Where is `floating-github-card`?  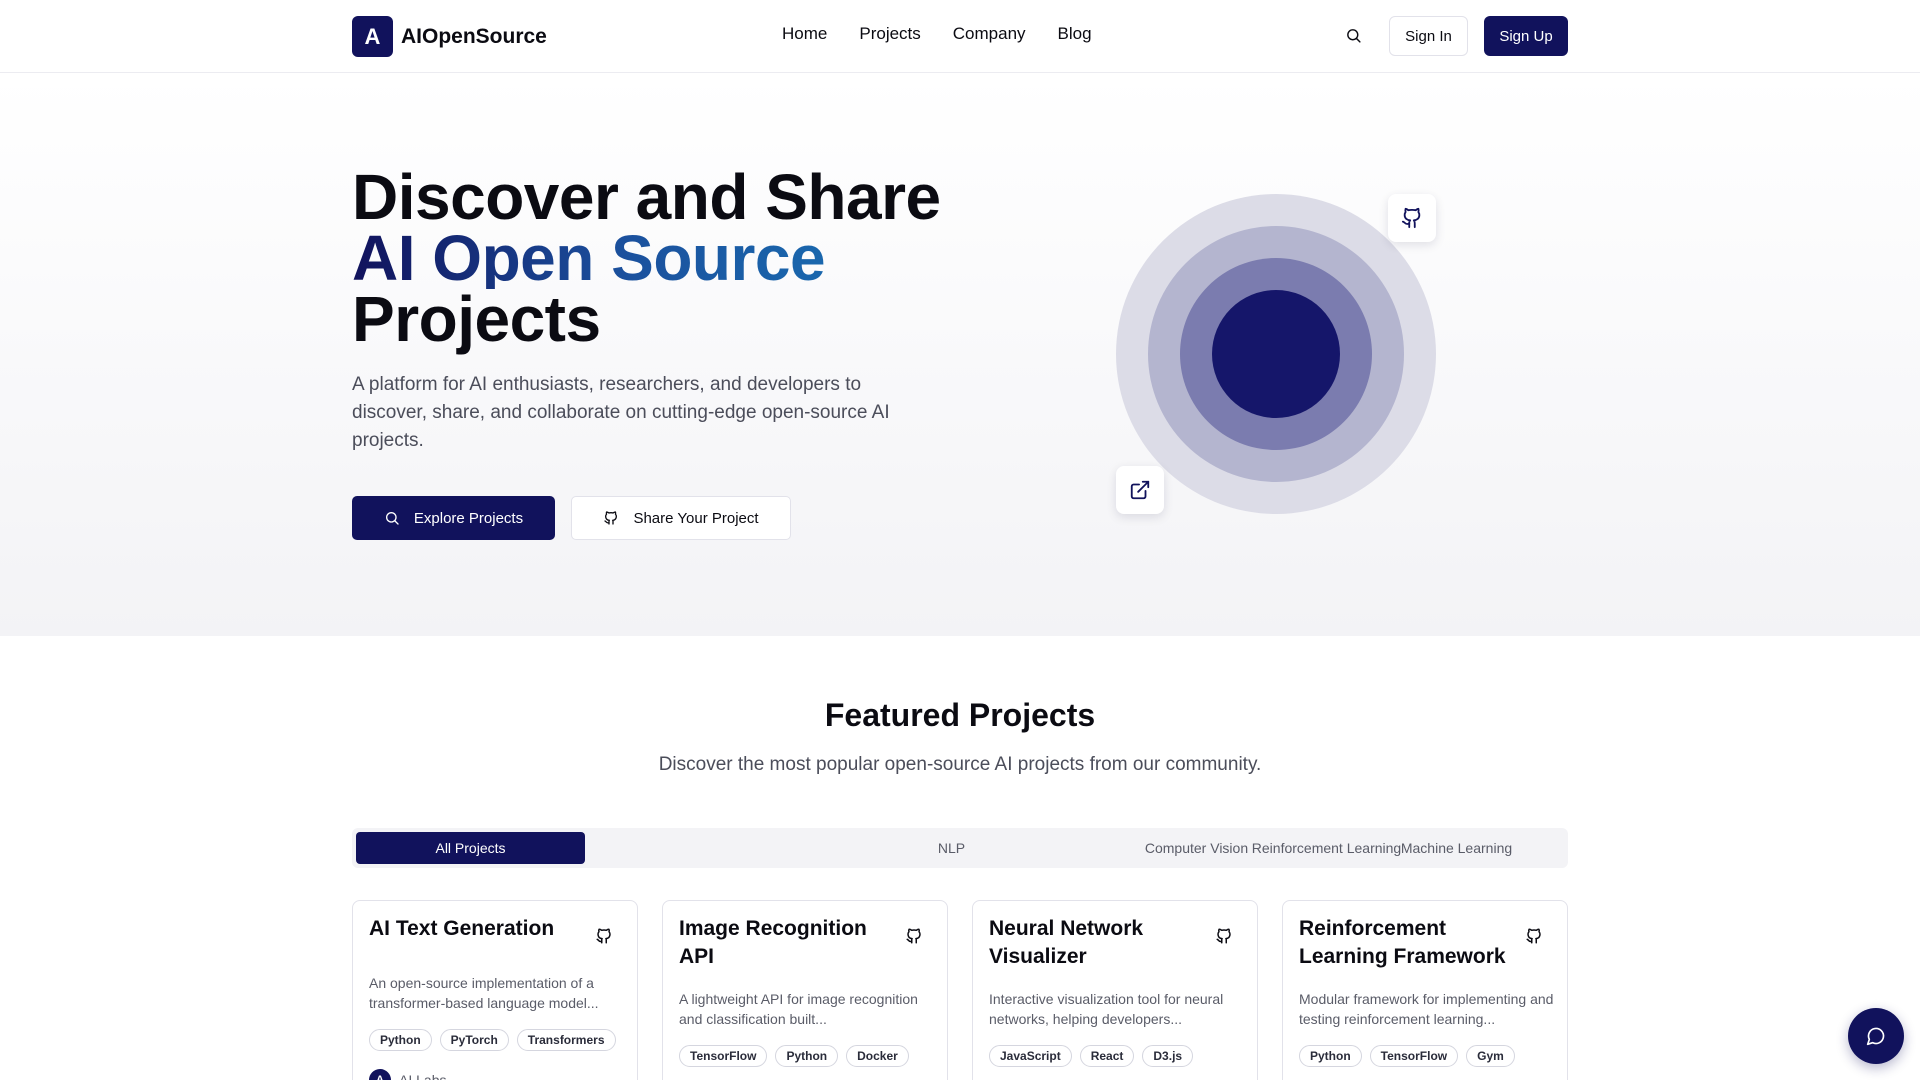
floating-github-card is located at coordinates (1412, 218).